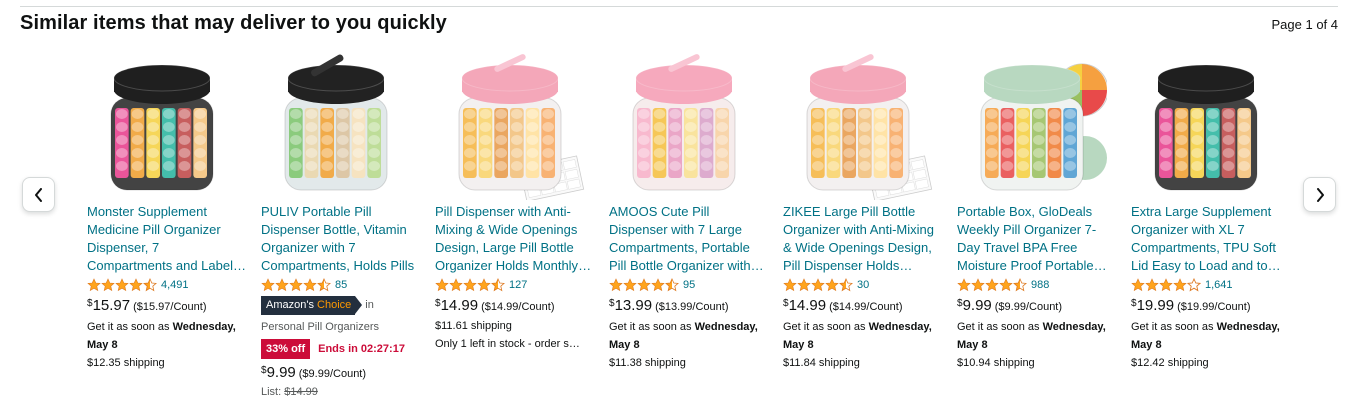  Describe the element at coordinates (341, 285) in the screenshot. I see `review-count-link: 85` at that location.